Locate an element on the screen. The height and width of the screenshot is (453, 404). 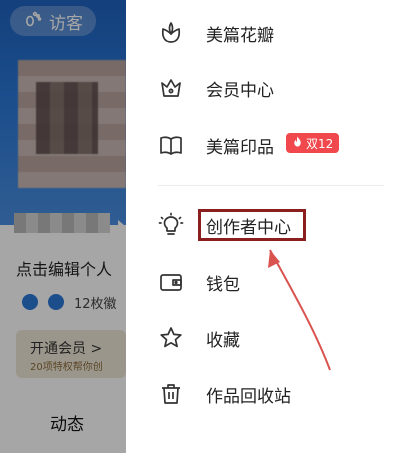
menu-label-prints: 美篇印品 is located at coordinates (240, 147).